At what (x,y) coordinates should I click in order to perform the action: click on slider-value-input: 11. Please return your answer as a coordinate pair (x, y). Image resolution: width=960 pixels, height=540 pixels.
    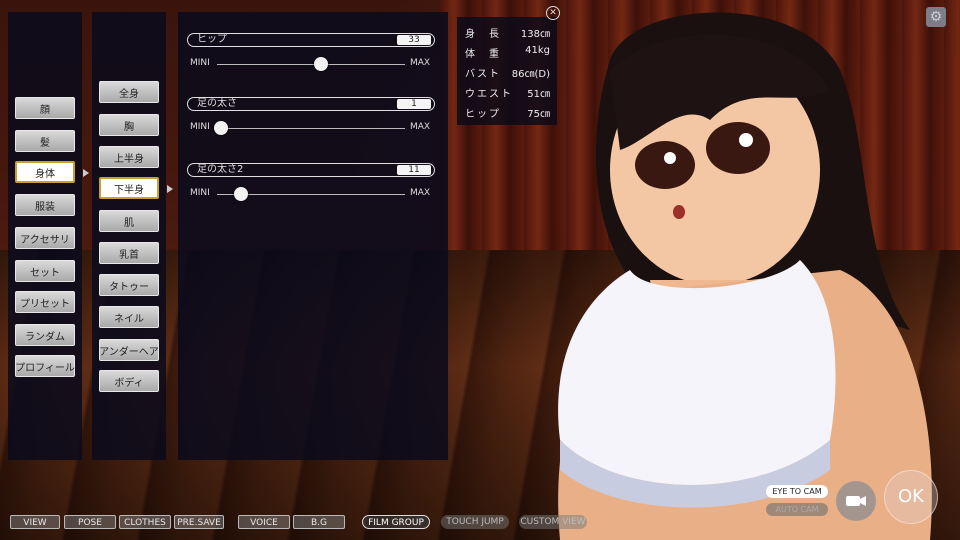
    Looking at the image, I should click on (414, 170).